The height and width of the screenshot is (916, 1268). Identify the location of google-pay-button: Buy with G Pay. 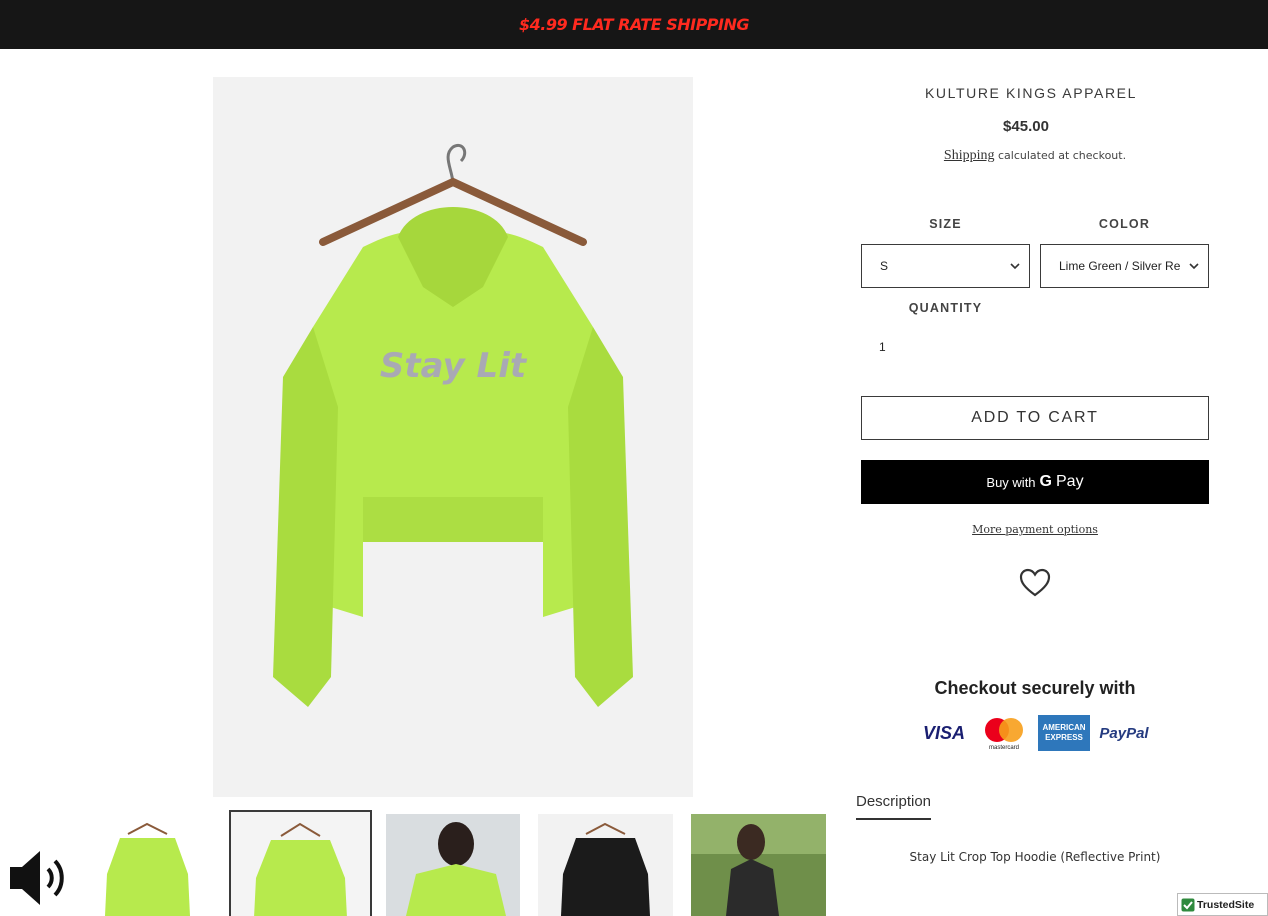
(1035, 482).